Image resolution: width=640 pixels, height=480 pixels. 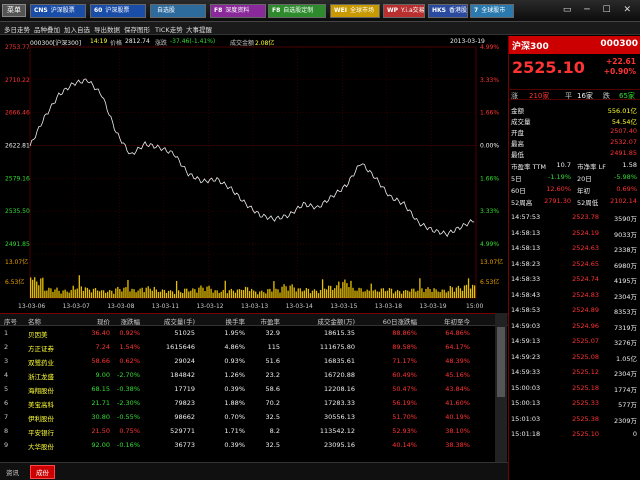 What do you see at coordinates (42, 472) in the screenshot?
I see `tab-constituents: 成份` at bounding box center [42, 472].